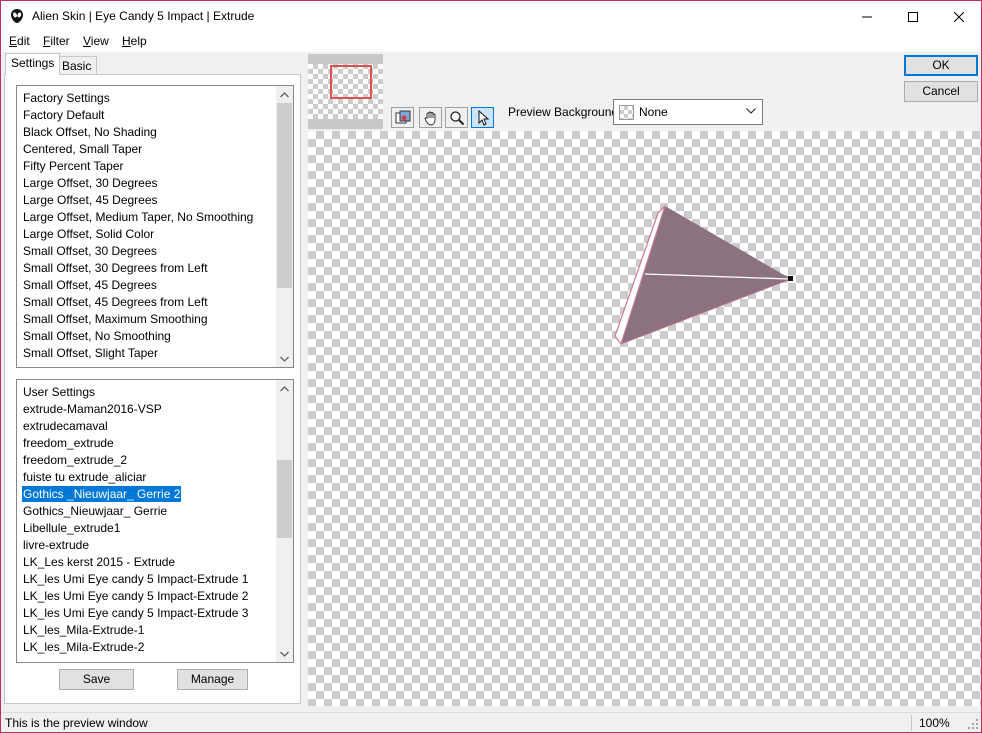  What do you see at coordinates (88, 234) in the screenshot?
I see `factory-preset-item: Large Offset, Solid Color` at bounding box center [88, 234].